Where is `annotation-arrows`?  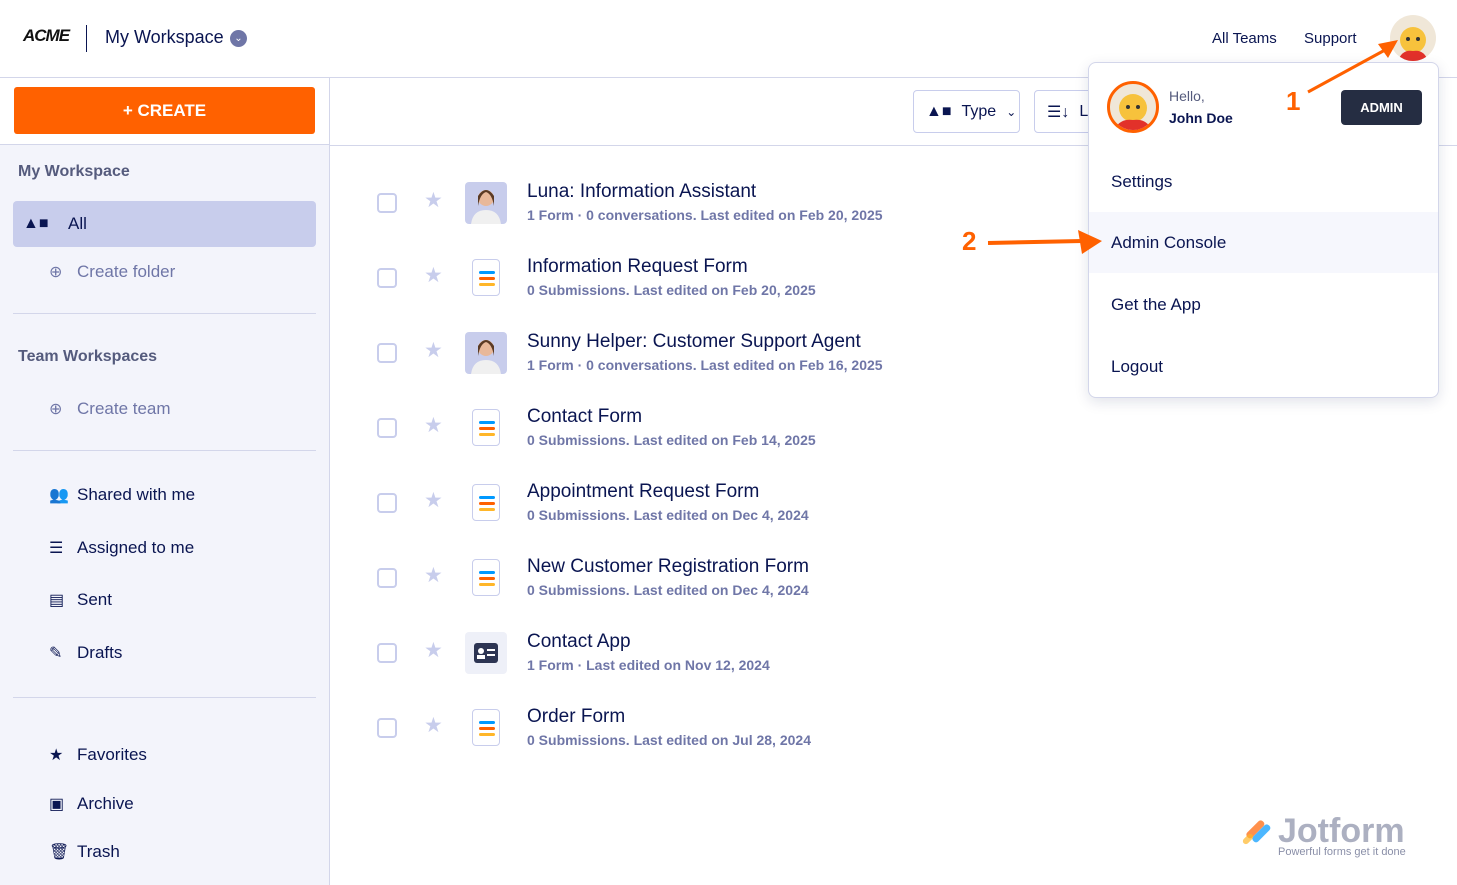 annotation-arrows is located at coordinates (1192, 147).